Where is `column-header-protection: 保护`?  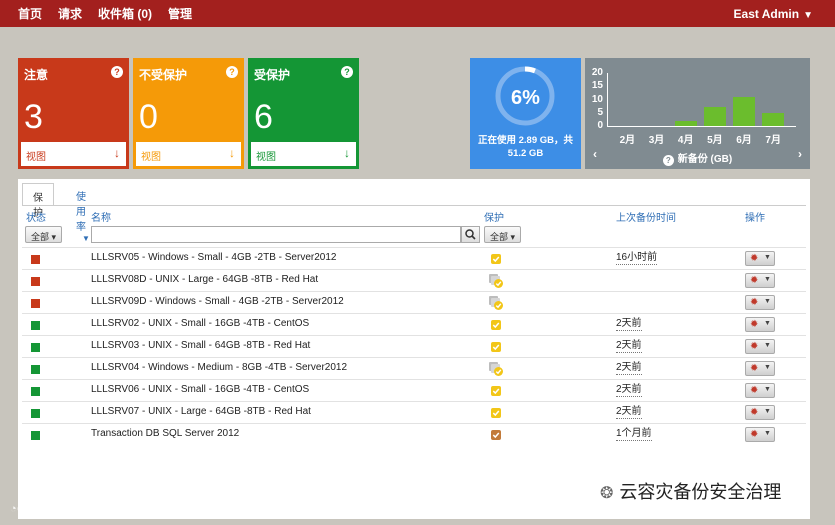 column-header-protection: 保护 is located at coordinates (494, 216).